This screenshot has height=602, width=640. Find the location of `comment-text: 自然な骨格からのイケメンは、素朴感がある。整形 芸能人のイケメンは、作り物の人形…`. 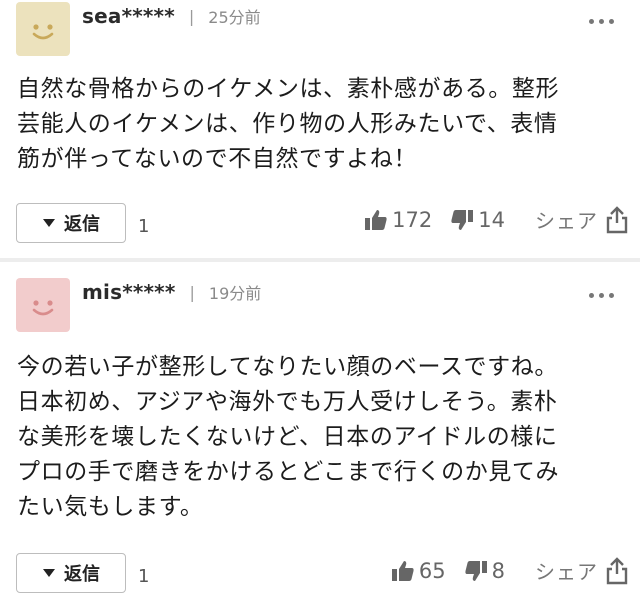

comment-text: 自然な骨格からのイケメンは、素朴感がある。整形 芸能人のイケメンは、作り物の人形… is located at coordinates (288, 124).